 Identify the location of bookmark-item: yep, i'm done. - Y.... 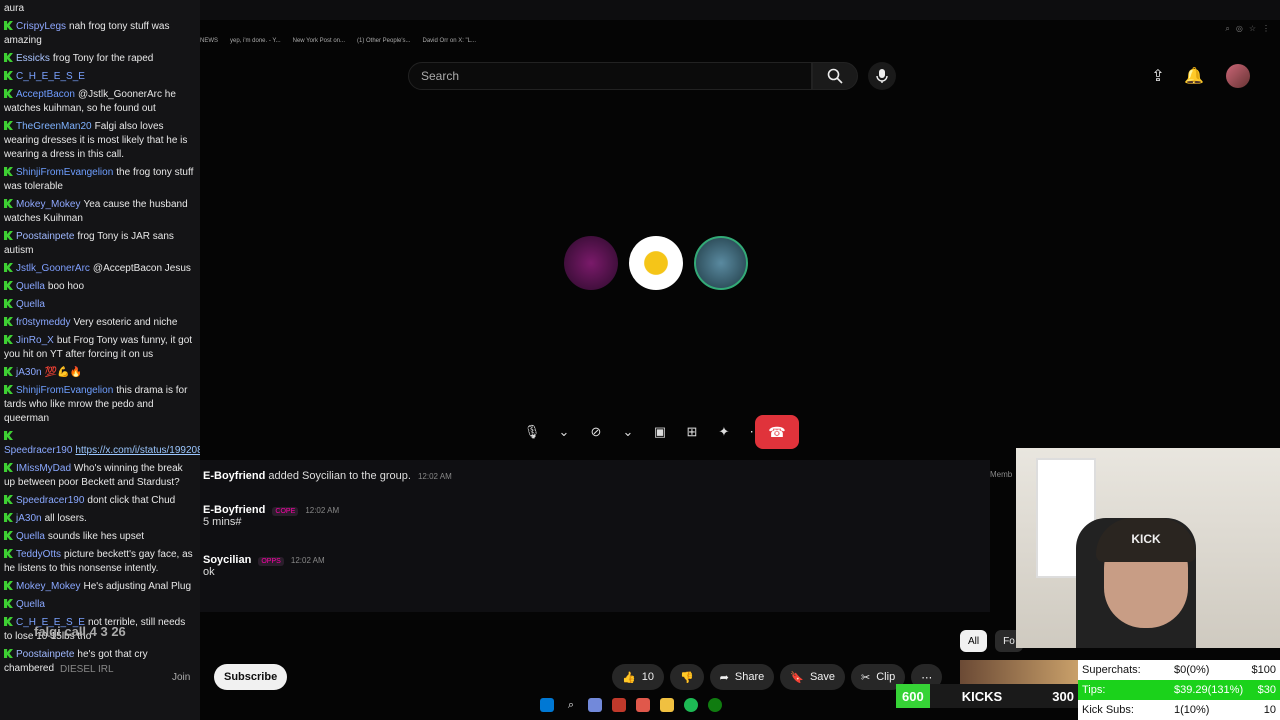
(255, 45).